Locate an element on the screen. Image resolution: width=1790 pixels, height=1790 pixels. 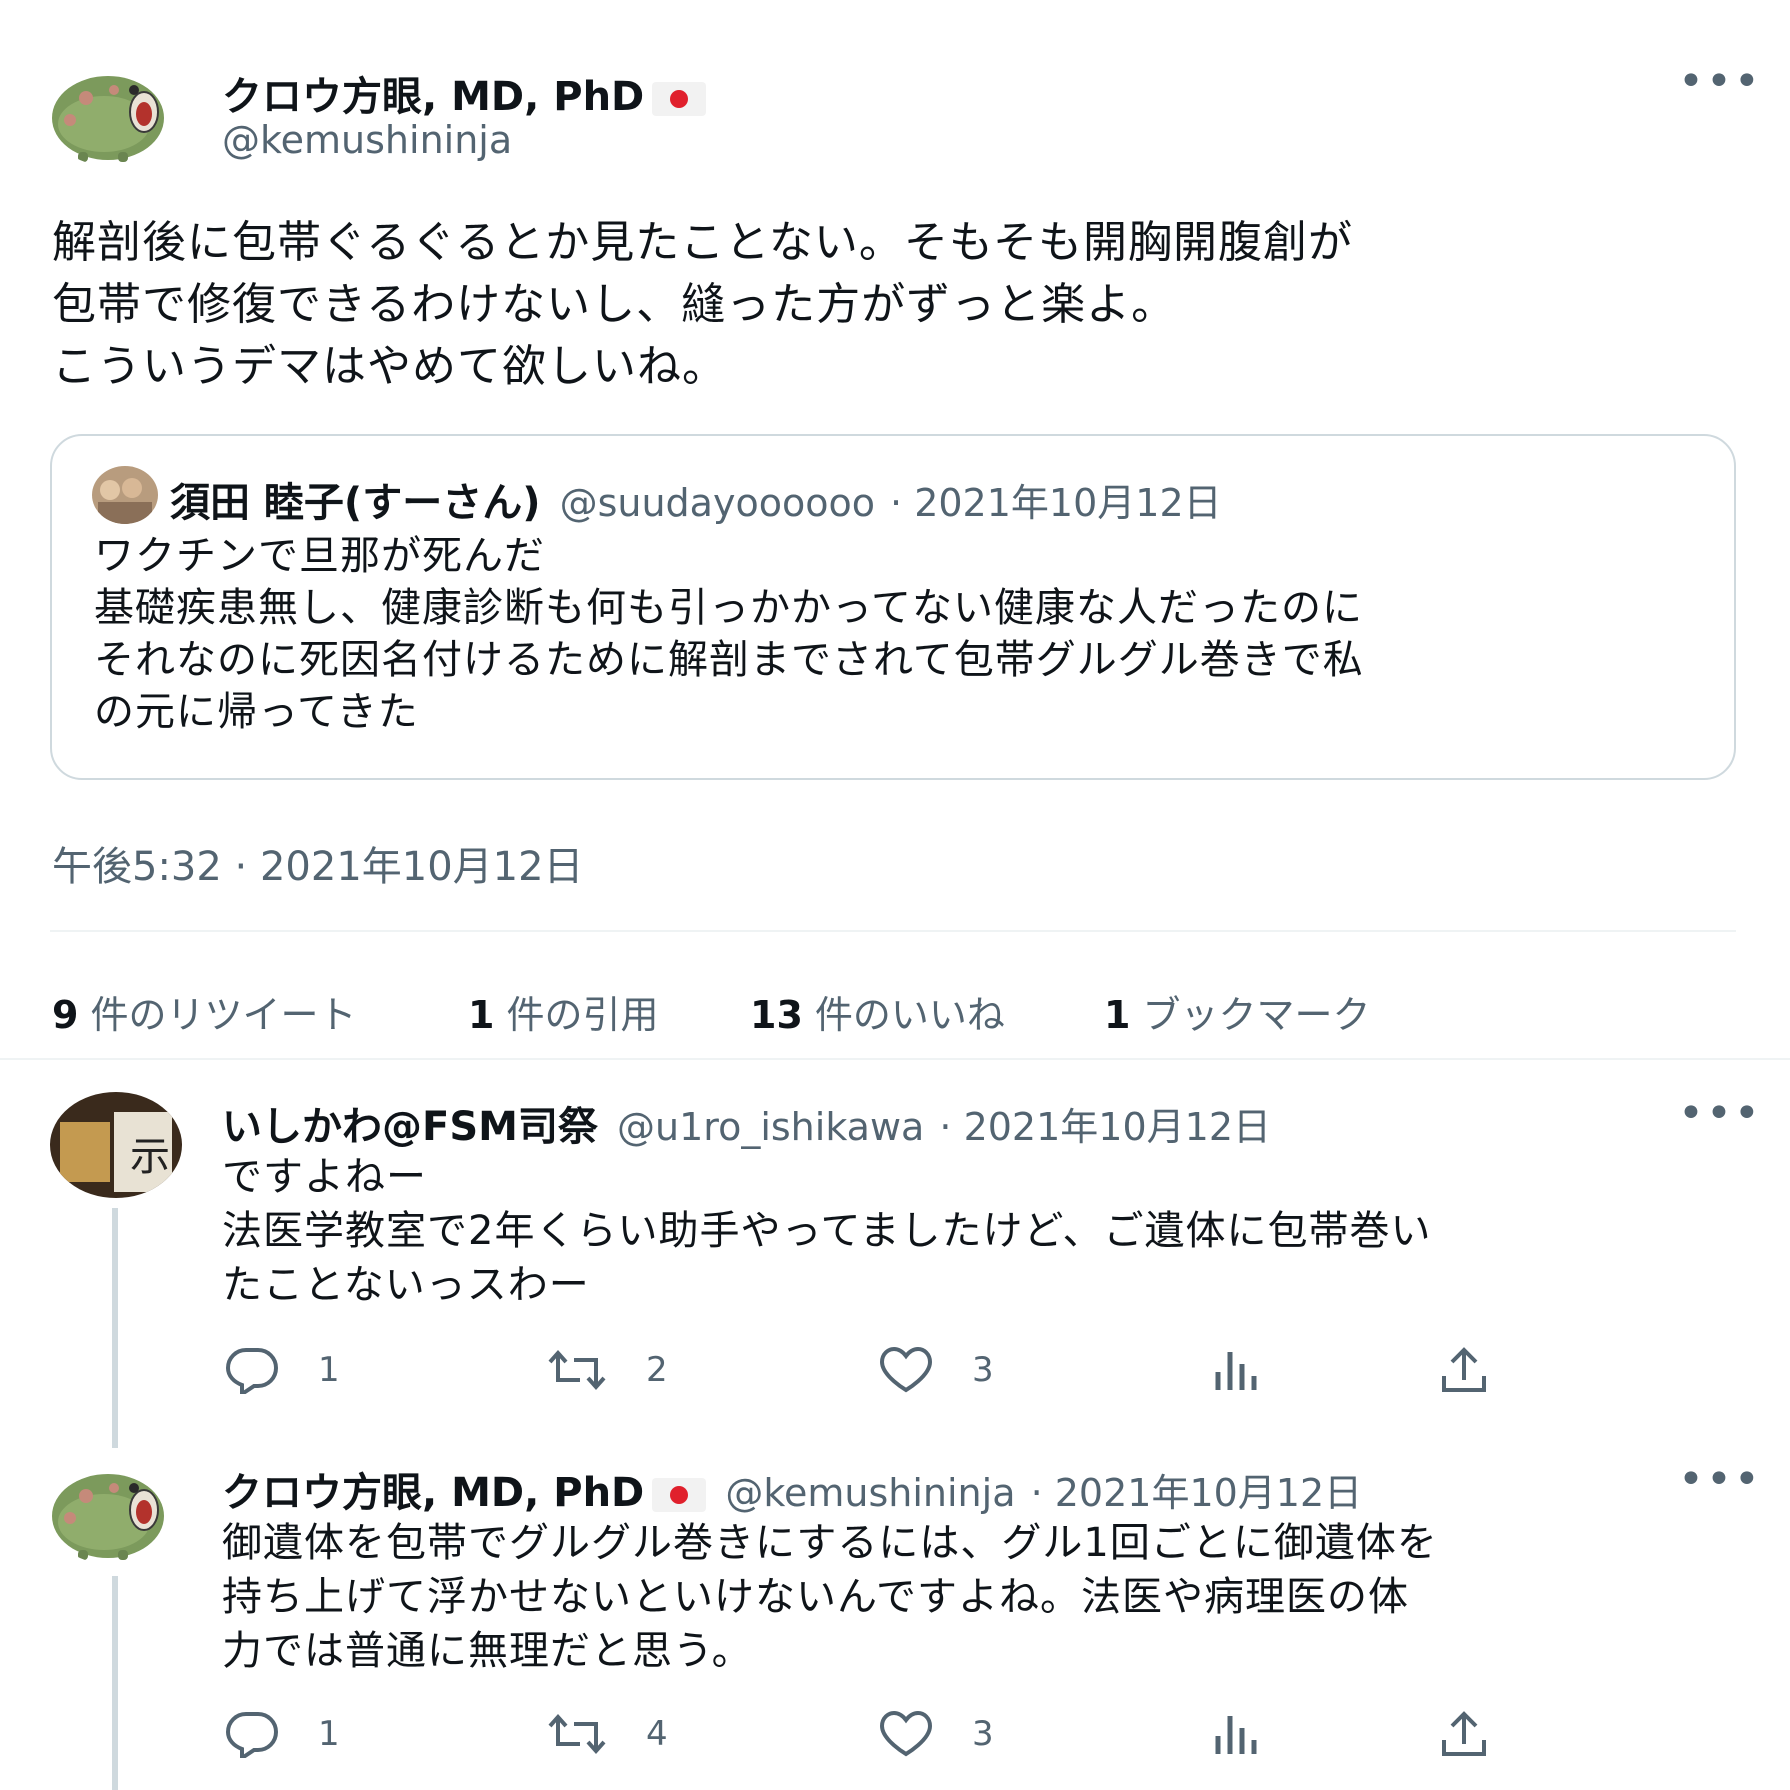
photo-avatar-icon is located at coordinates (125, 495).